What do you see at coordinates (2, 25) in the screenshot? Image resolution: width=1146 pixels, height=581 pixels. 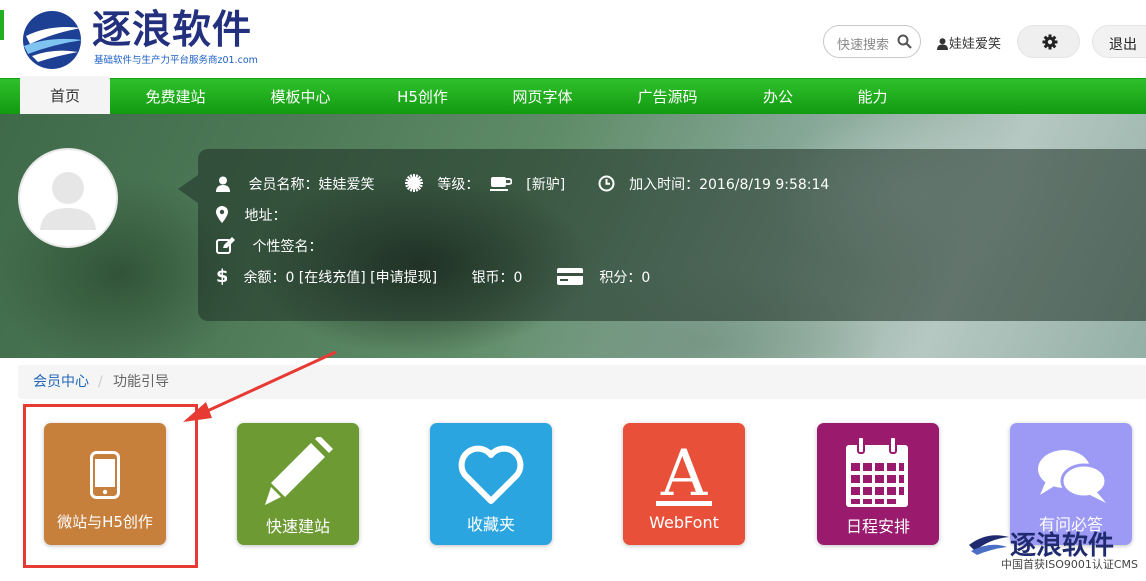 I see `top-accent-bar` at bounding box center [2, 25].